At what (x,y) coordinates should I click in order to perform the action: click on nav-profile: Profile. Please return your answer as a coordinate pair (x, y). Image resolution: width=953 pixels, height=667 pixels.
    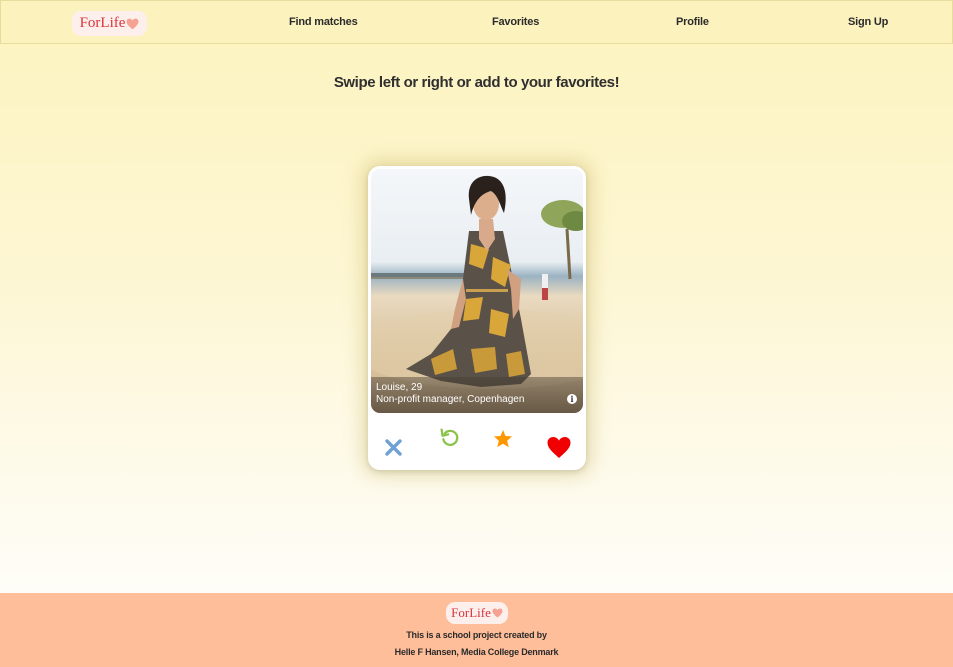
    Looking at the image, I should click on (692, 22).